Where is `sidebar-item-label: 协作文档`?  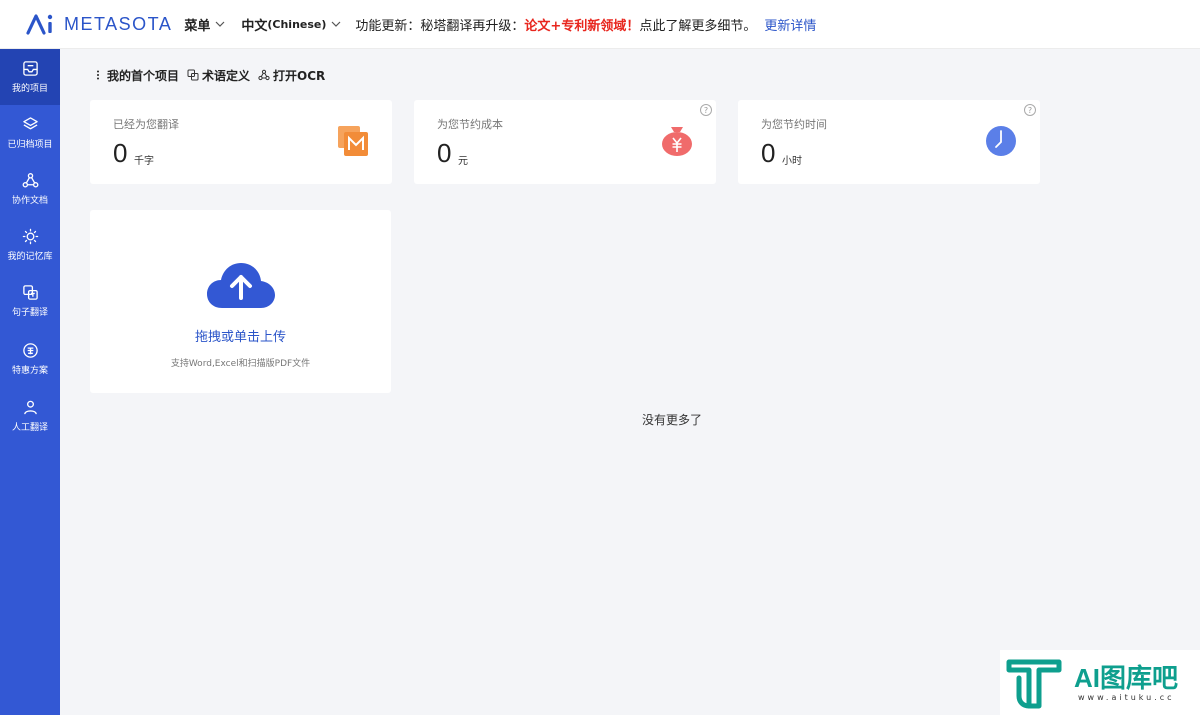
sidebar-item-label: 协作文档 is located at coordinates (29, 201).